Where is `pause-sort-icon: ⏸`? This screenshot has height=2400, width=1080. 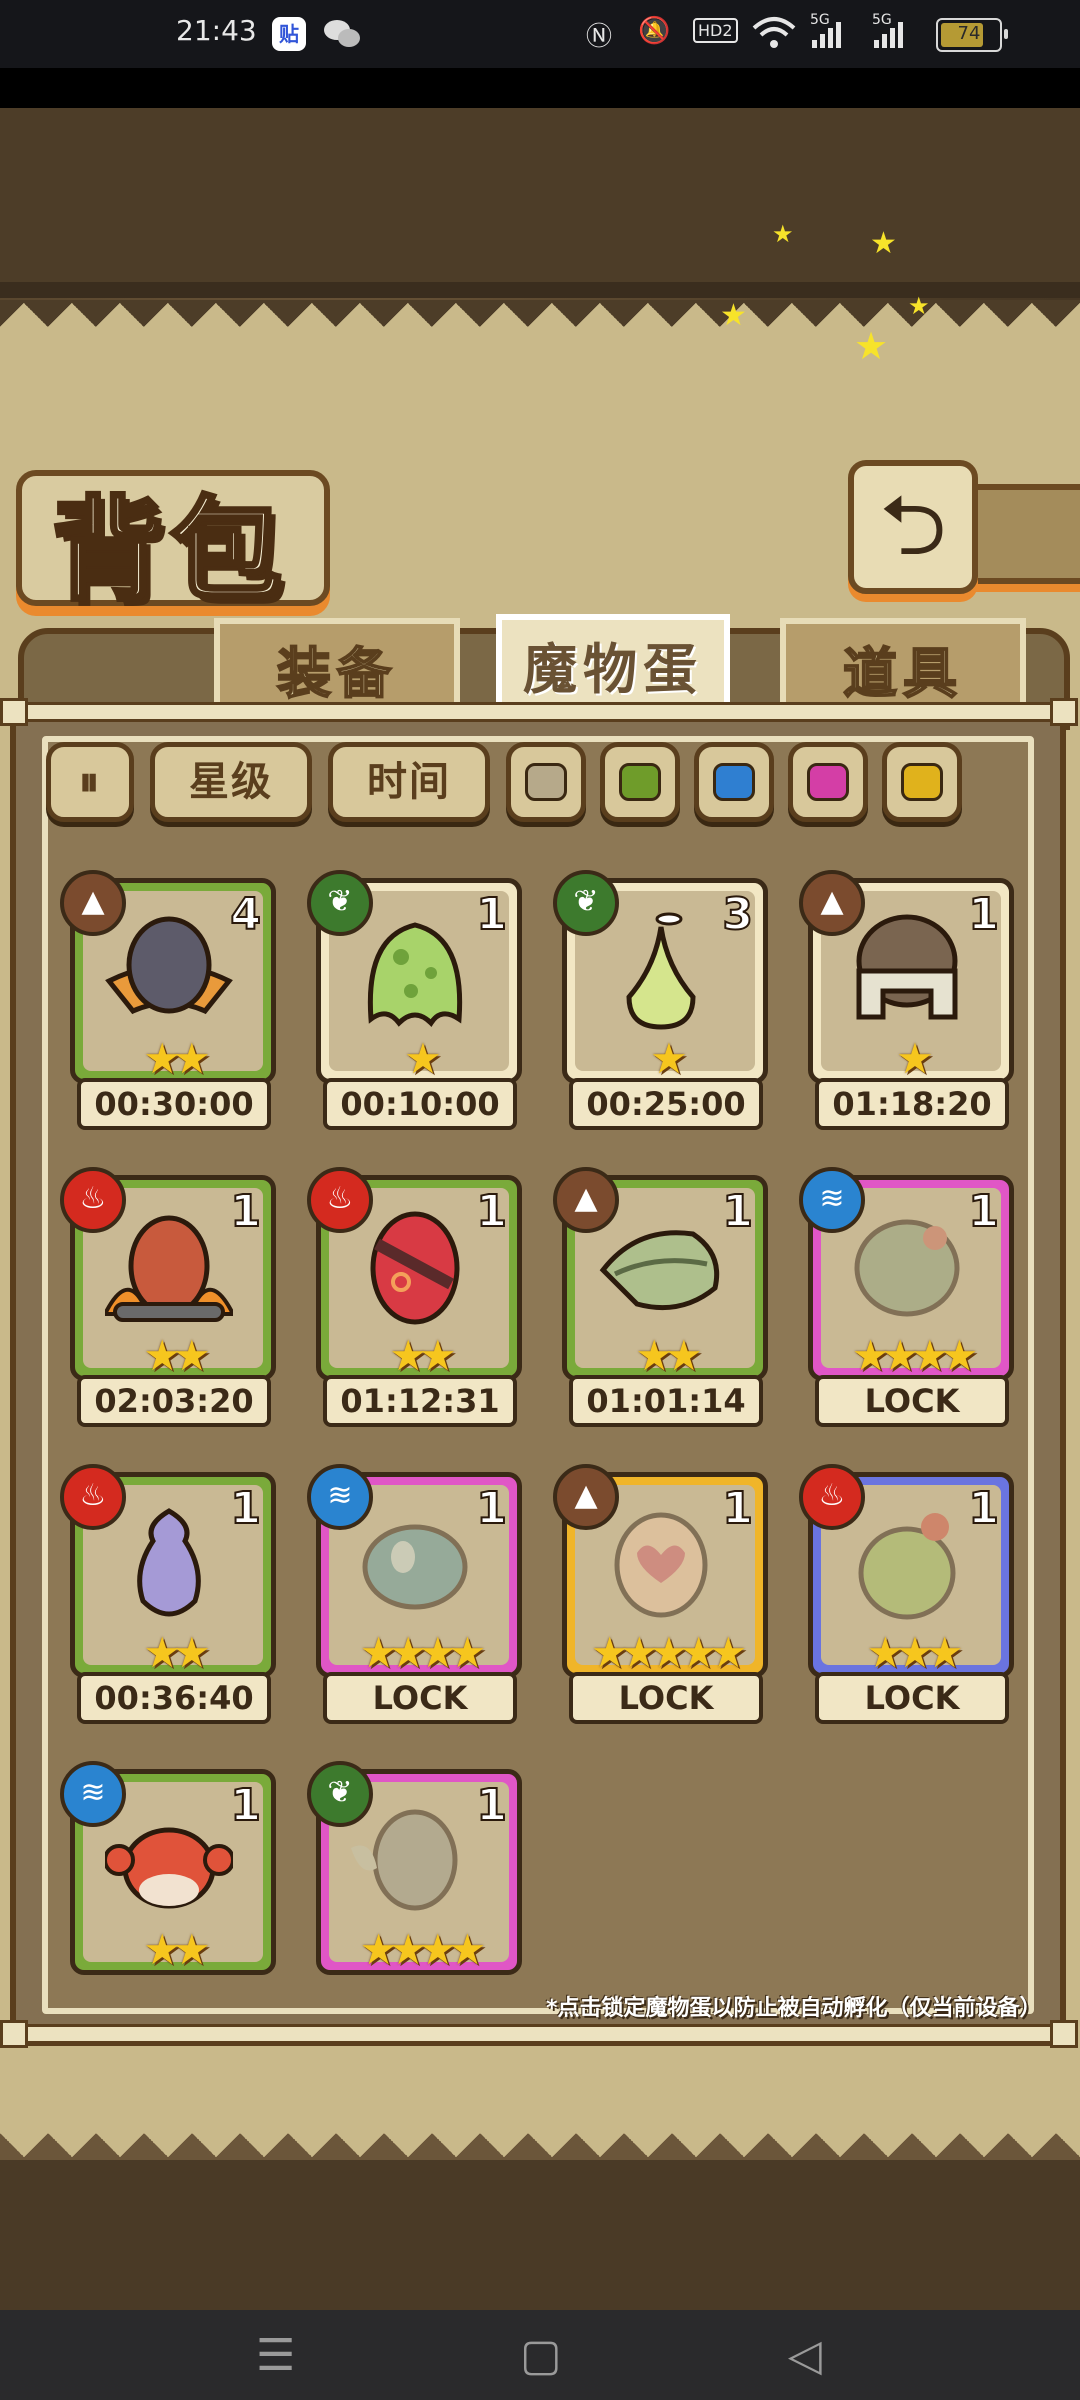 pause-sort-icon: ⏸ is located at coordinates (90, 782).